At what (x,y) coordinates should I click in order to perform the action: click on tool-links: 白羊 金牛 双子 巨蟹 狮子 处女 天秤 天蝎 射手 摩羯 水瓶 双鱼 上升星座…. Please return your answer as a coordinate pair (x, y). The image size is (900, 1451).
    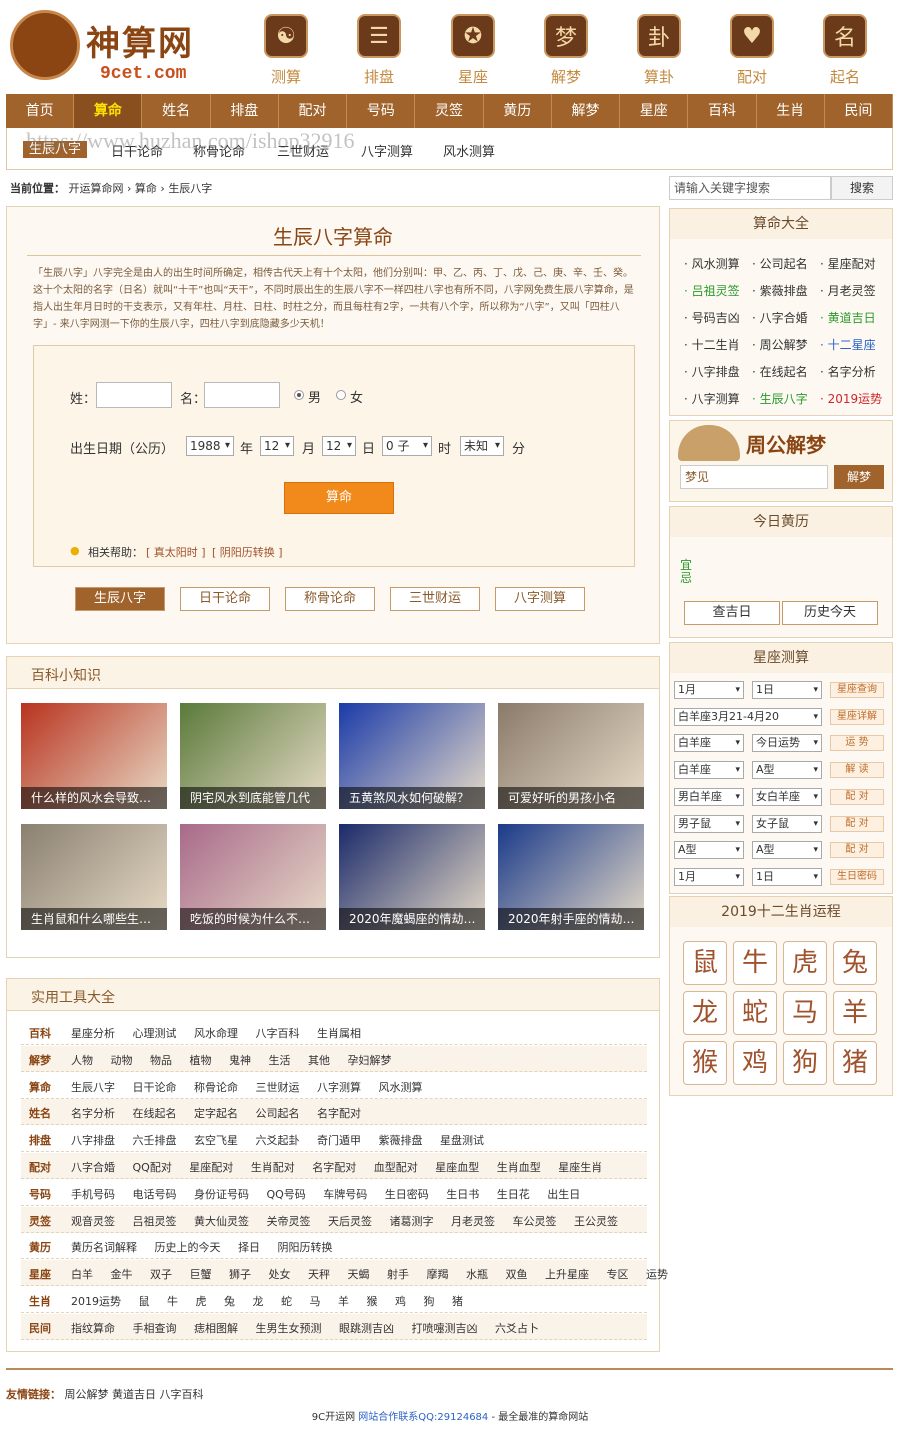
    Looking at the image, I should click on (369, 1274).